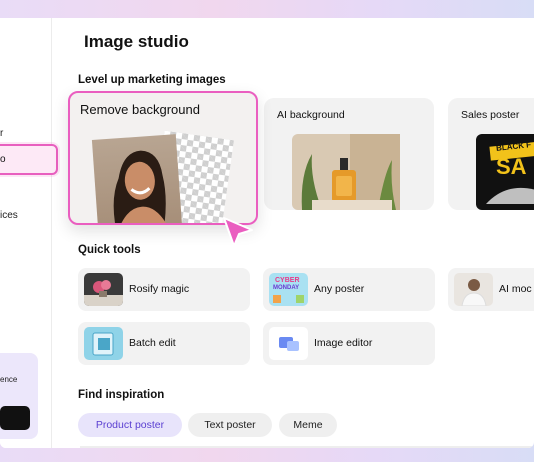 Image resolution: width=534 pixels, height=462 pixels. What do you see at coordinates (287, 280) in the screenshot?
I see `any-poster-thumb-line1: CYBER` at bounding box center [287, 280].